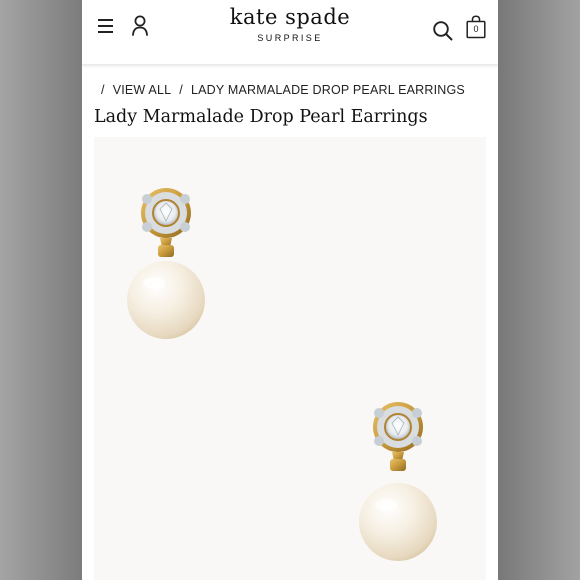  I want to click on shopping-bag-icon: 0, so click(476, 27).